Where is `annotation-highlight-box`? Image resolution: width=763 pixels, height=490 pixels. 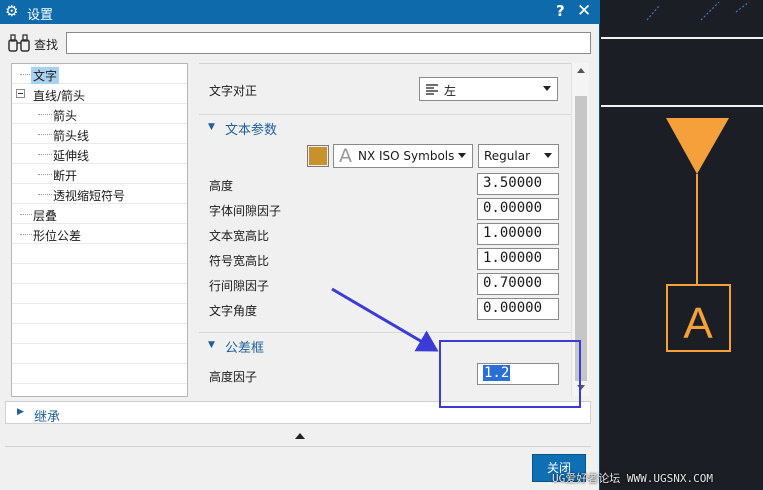
annotation-highlight-box is located at coordinates (510, 374).